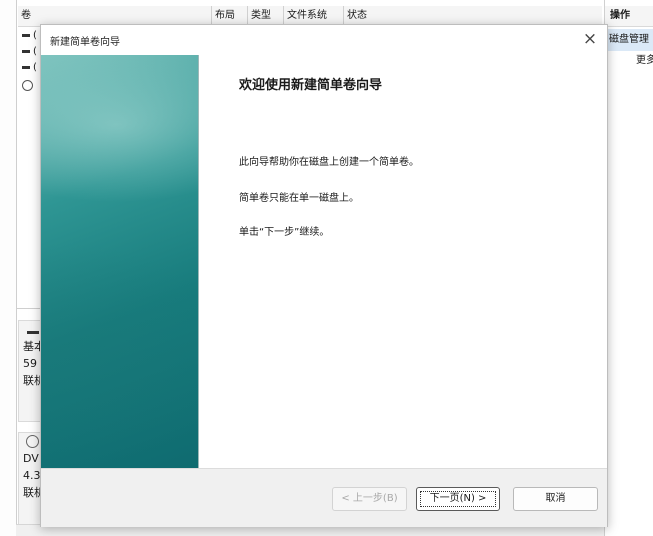 The image size is (653, 536). What do you see at coordinates (284, 232) in the screenshot?
I see `wizard-instruction: 单击“下一步”继续。` at bounding box center [284, 232].